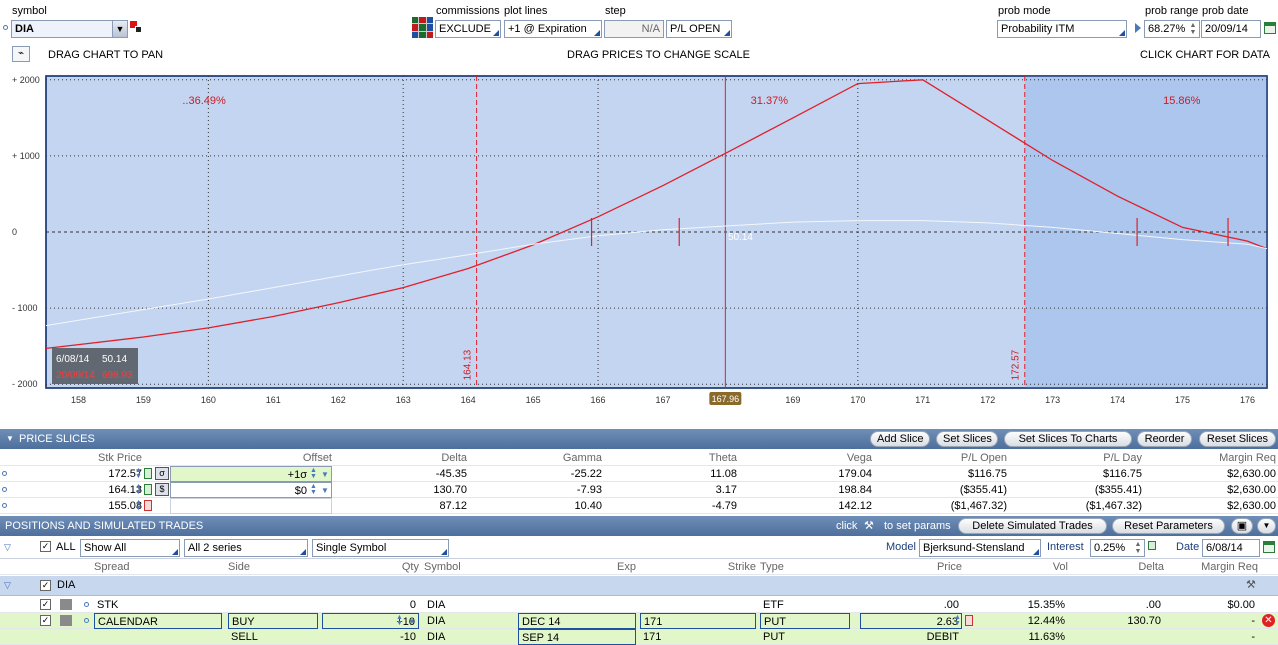  What do you see at coordinates (1172, 29) in the screenshot?
I see `prob-range-input: 68.27% ▲ ▼` at bounding box center [1172, 29].